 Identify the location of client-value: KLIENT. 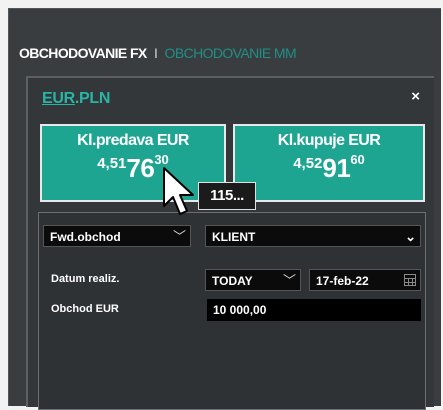
(234, 237).